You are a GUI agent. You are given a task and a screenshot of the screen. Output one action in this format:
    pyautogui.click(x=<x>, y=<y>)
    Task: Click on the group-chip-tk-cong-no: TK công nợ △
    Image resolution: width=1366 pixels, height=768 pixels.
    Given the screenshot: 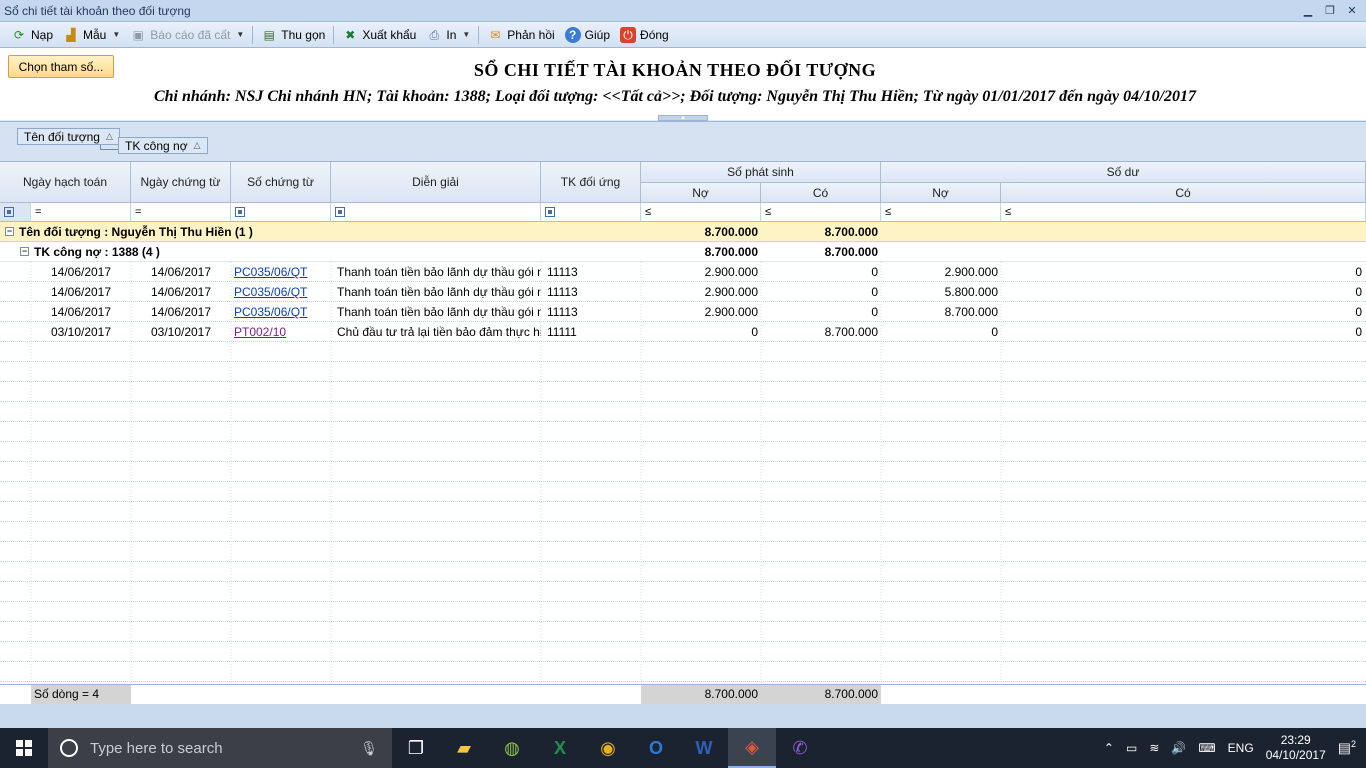 What is the action you would take?
    pyautogui.click(x=163, y=145)
    